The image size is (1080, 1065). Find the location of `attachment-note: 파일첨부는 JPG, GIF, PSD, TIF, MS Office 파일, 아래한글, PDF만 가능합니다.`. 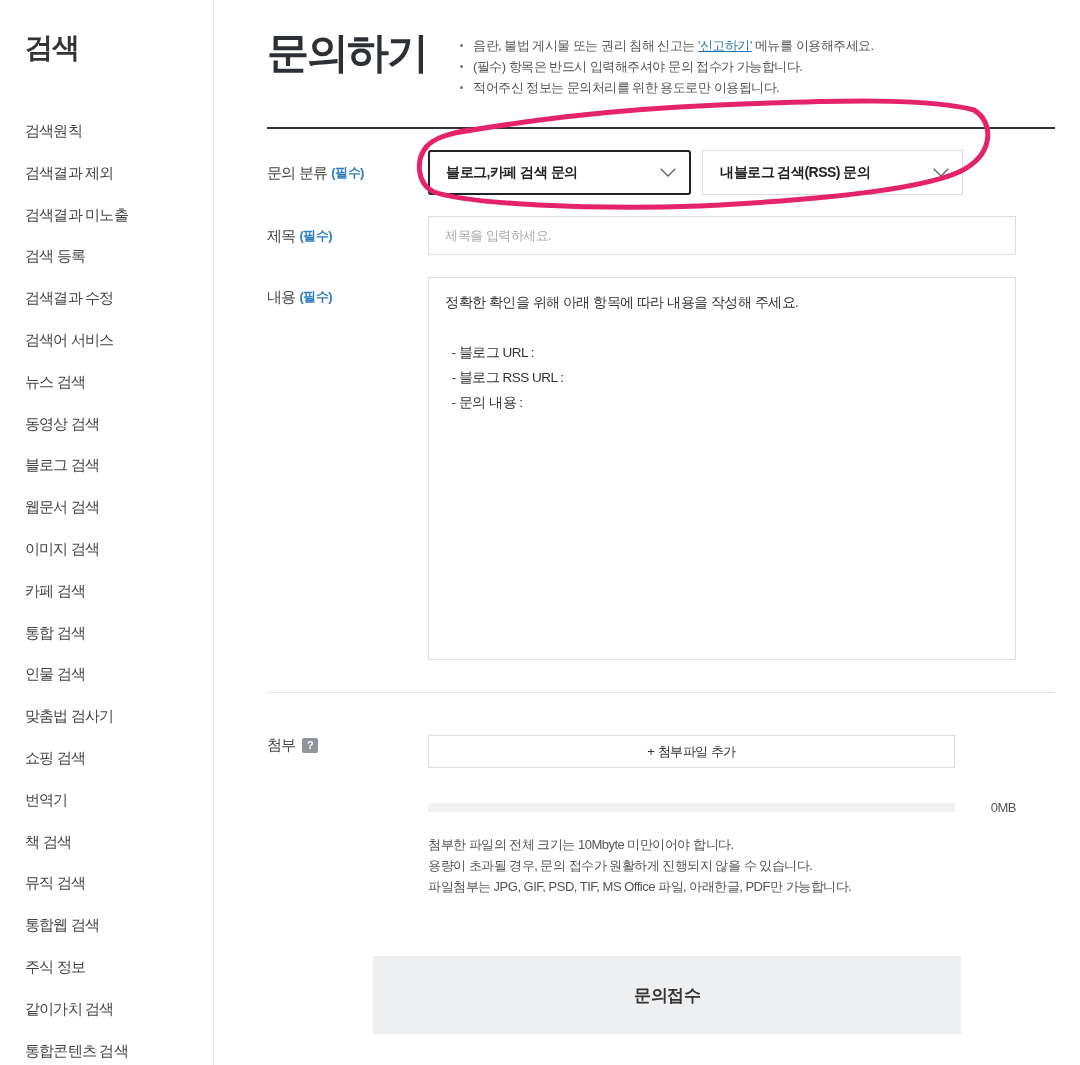

attachment-note: 파일첨부는 JPG, GIF, PSD, TIF, MS Office 파일, 아래한글, PDF만 가능합니다. is located at coordinates (640, 887).